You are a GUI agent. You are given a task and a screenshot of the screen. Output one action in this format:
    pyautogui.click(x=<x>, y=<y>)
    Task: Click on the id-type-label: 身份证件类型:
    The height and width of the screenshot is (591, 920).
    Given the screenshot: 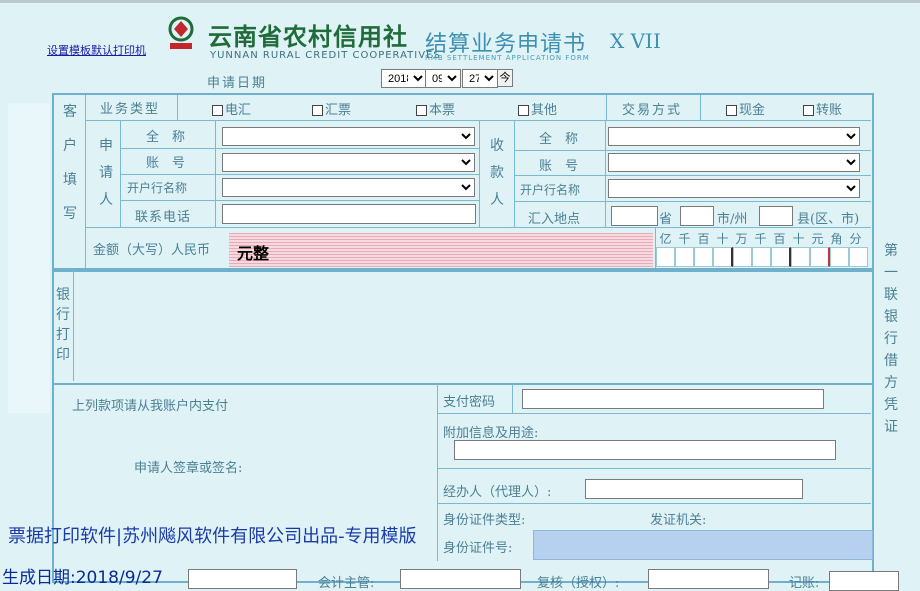 What is the action you would take?
    pyautogui.click(x=484, y=520)
    